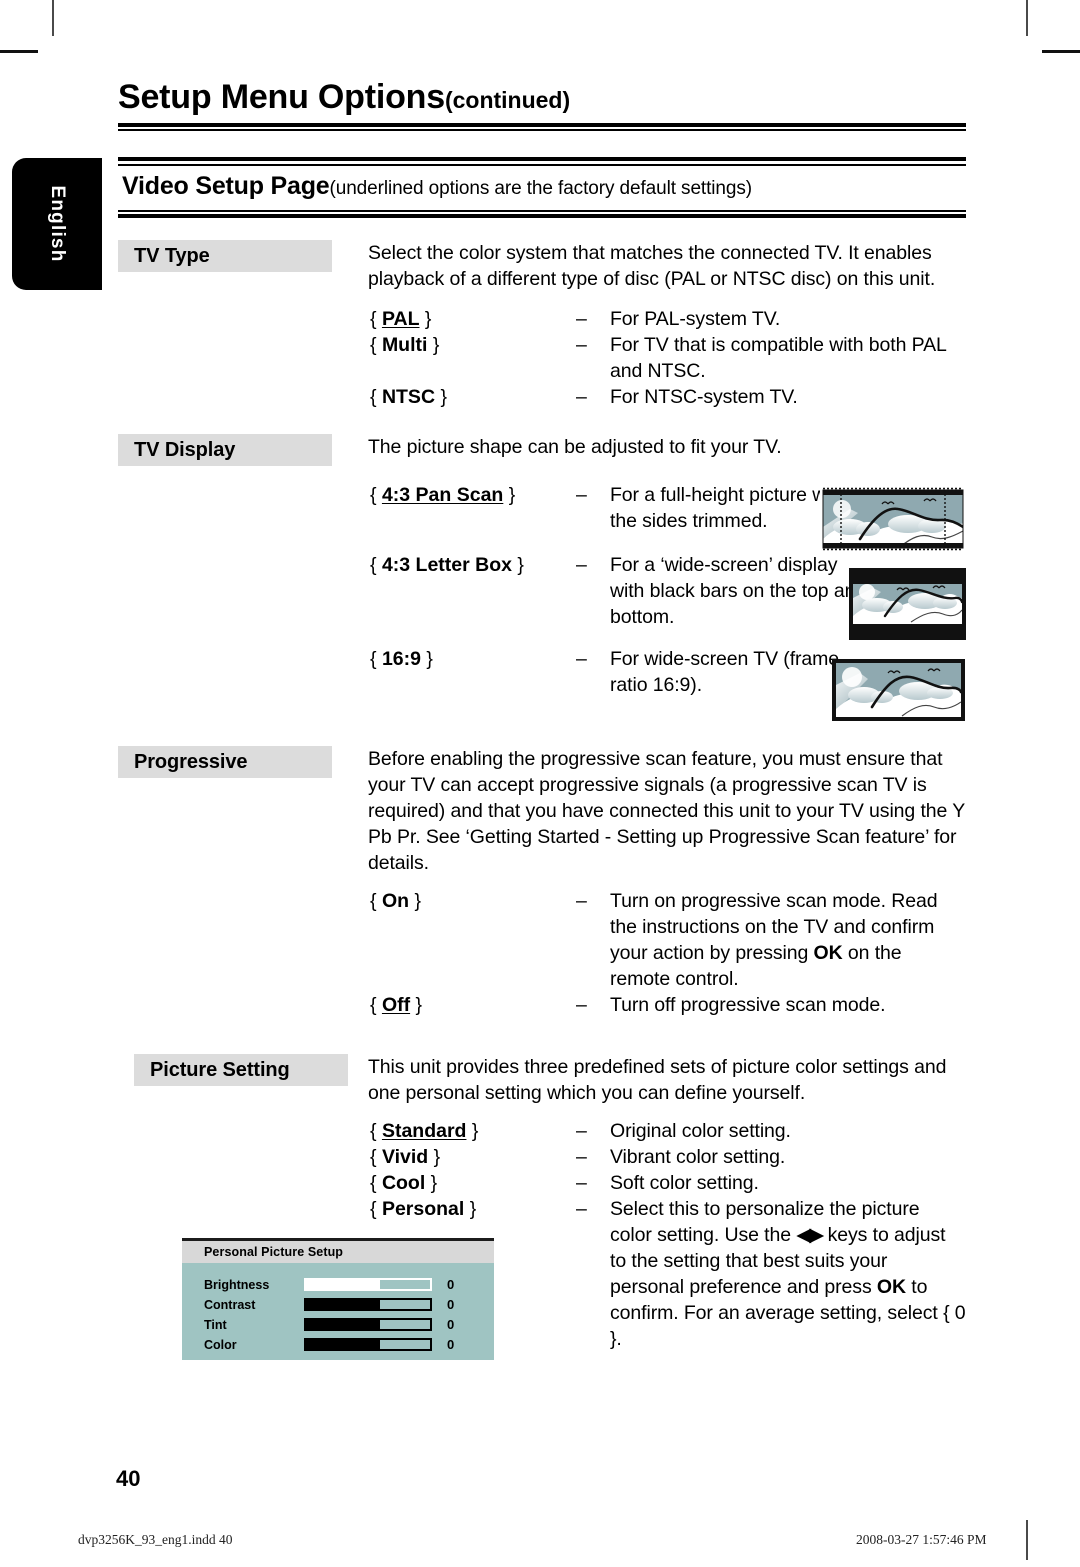  I want to click on osd-slider-tint, so click(368, 1324).